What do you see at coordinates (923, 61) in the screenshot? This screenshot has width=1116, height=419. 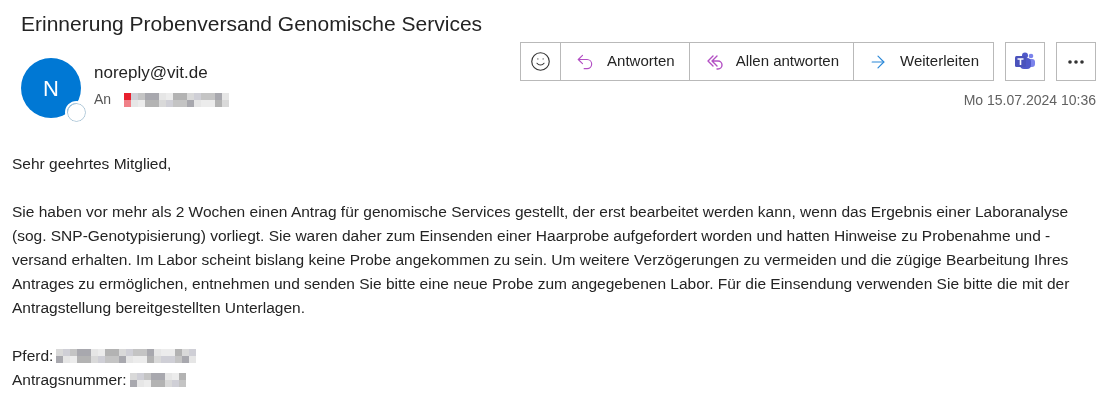 I see `forward-button: Weiterleiten` at bounding box center [923, 61].